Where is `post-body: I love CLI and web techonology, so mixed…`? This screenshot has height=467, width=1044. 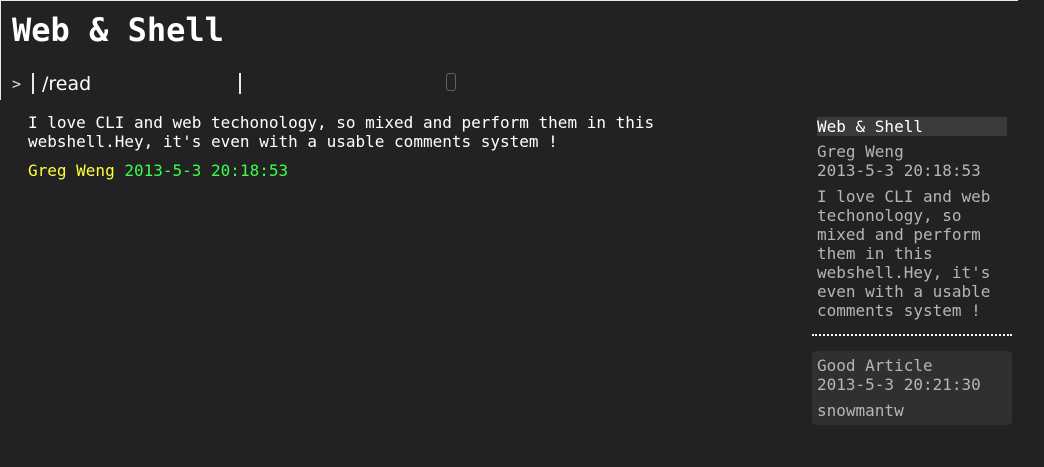 post-body: I love CLI and web techonology, so mixed… is located at coordinates (341, 132).